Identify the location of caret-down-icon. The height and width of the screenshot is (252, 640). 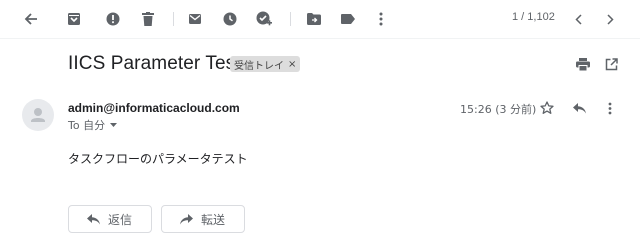
(114, 125).